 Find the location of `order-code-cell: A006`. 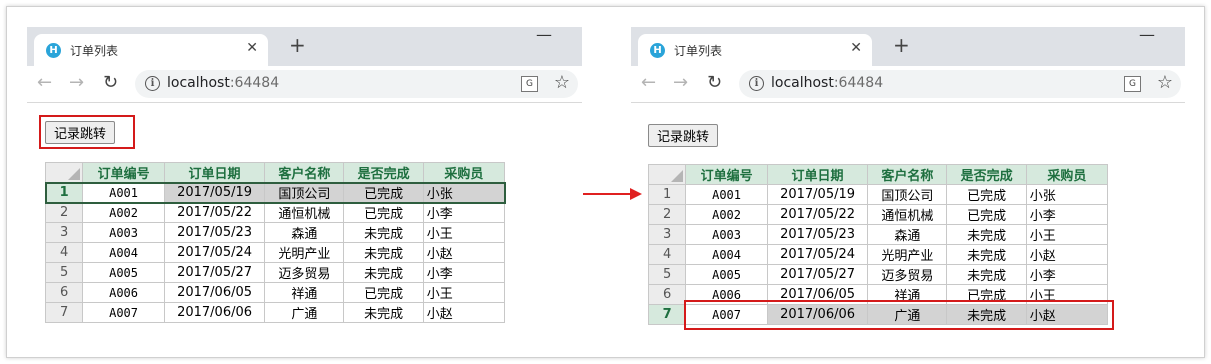

order-code-cell: A006 is located at coordinates (123, 292).